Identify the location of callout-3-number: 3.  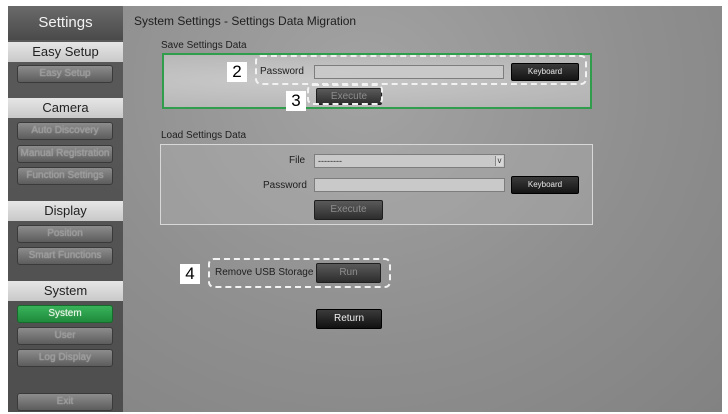
(296, 101).